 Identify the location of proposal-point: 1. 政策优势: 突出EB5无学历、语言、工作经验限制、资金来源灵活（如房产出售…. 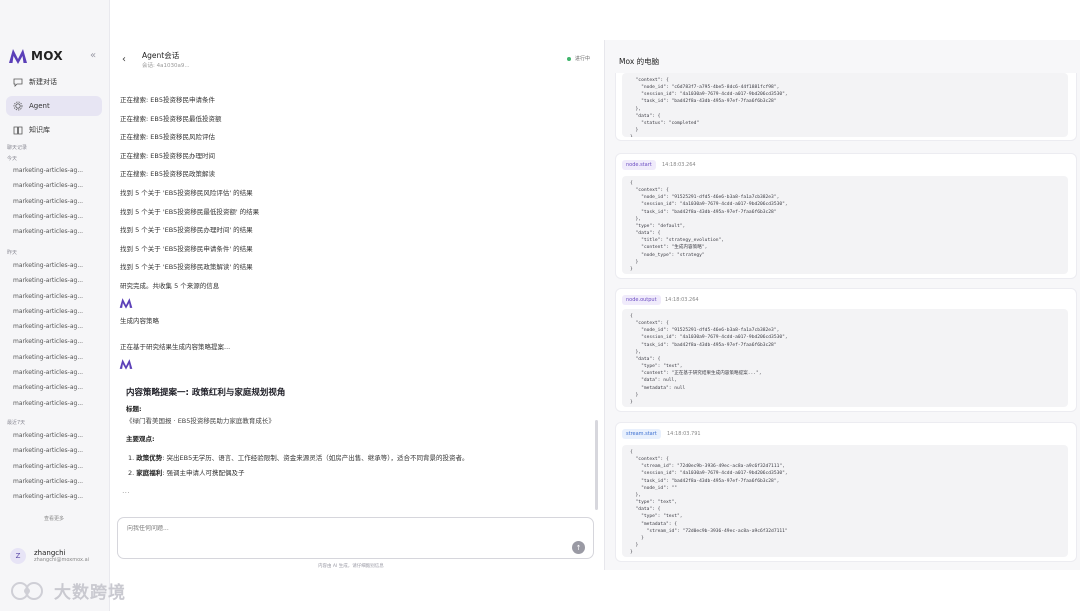
(298, 457).